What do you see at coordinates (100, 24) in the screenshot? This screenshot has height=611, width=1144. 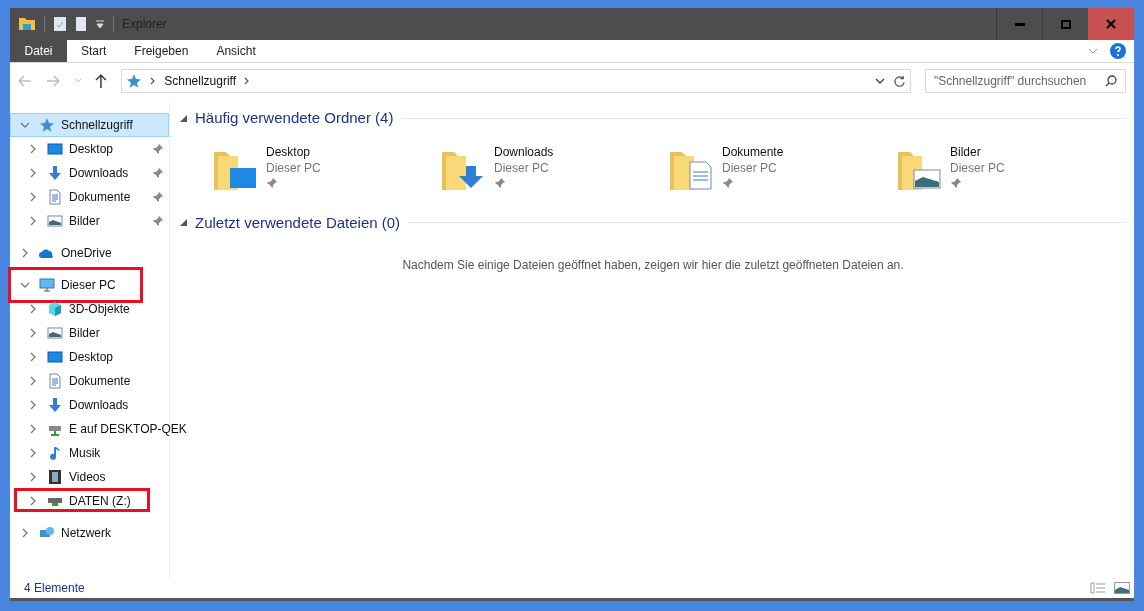 I see `dropdown-arrow-icon` at bounding box center [100, 24].